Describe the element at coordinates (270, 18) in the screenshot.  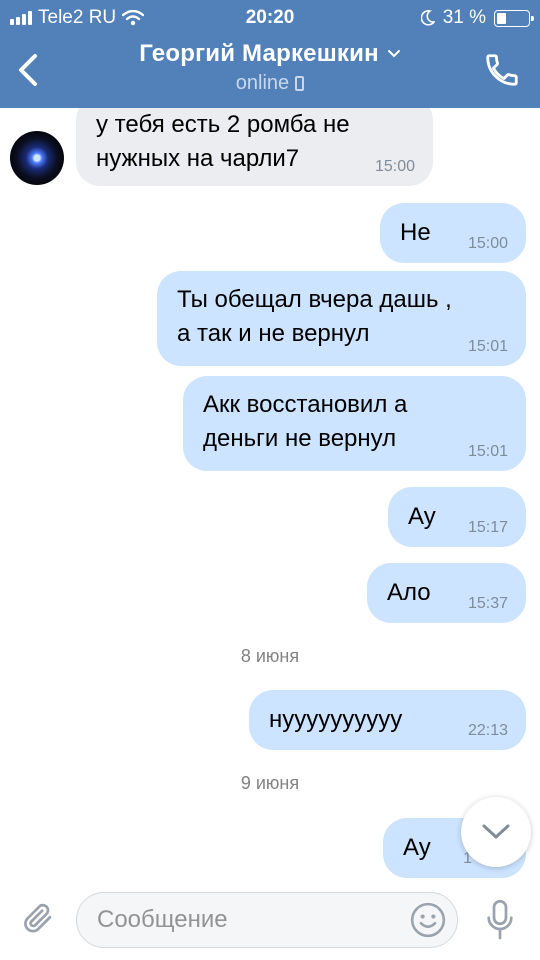
I see `status-bar: Tele2 RU 20:20 31 %` at that location.